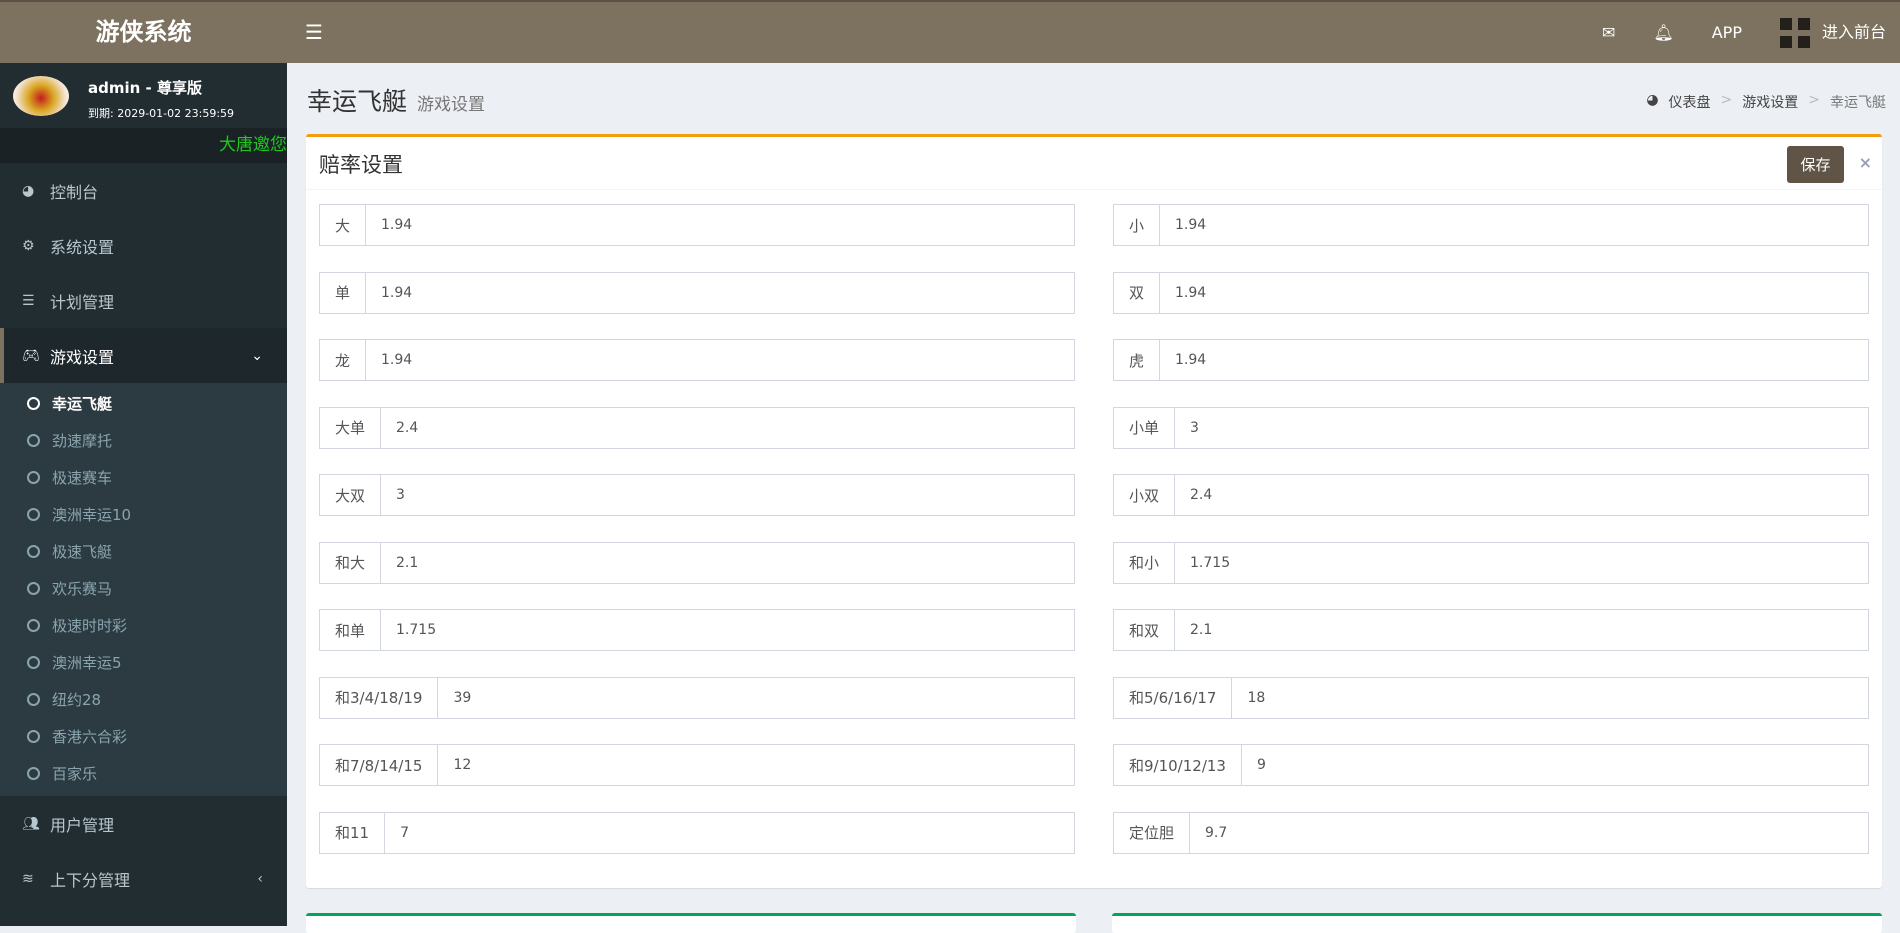 The height and width of the screenshot is (933, 1900). I want to click on breadcrumb: ◕ 仪表盘 > 游戏设置 > 幸运飞艇, so click(1766, 102).